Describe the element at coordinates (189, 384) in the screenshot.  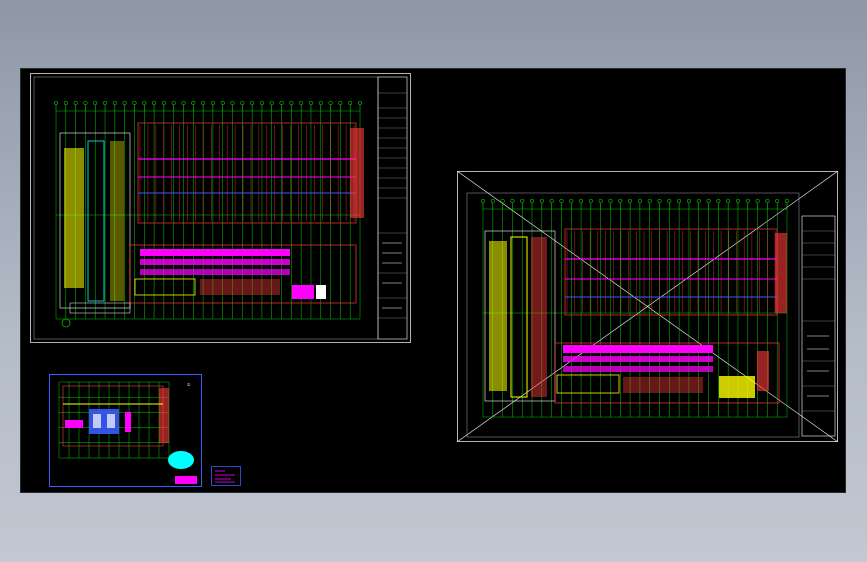
I see `detail-marker: ①` at that location.